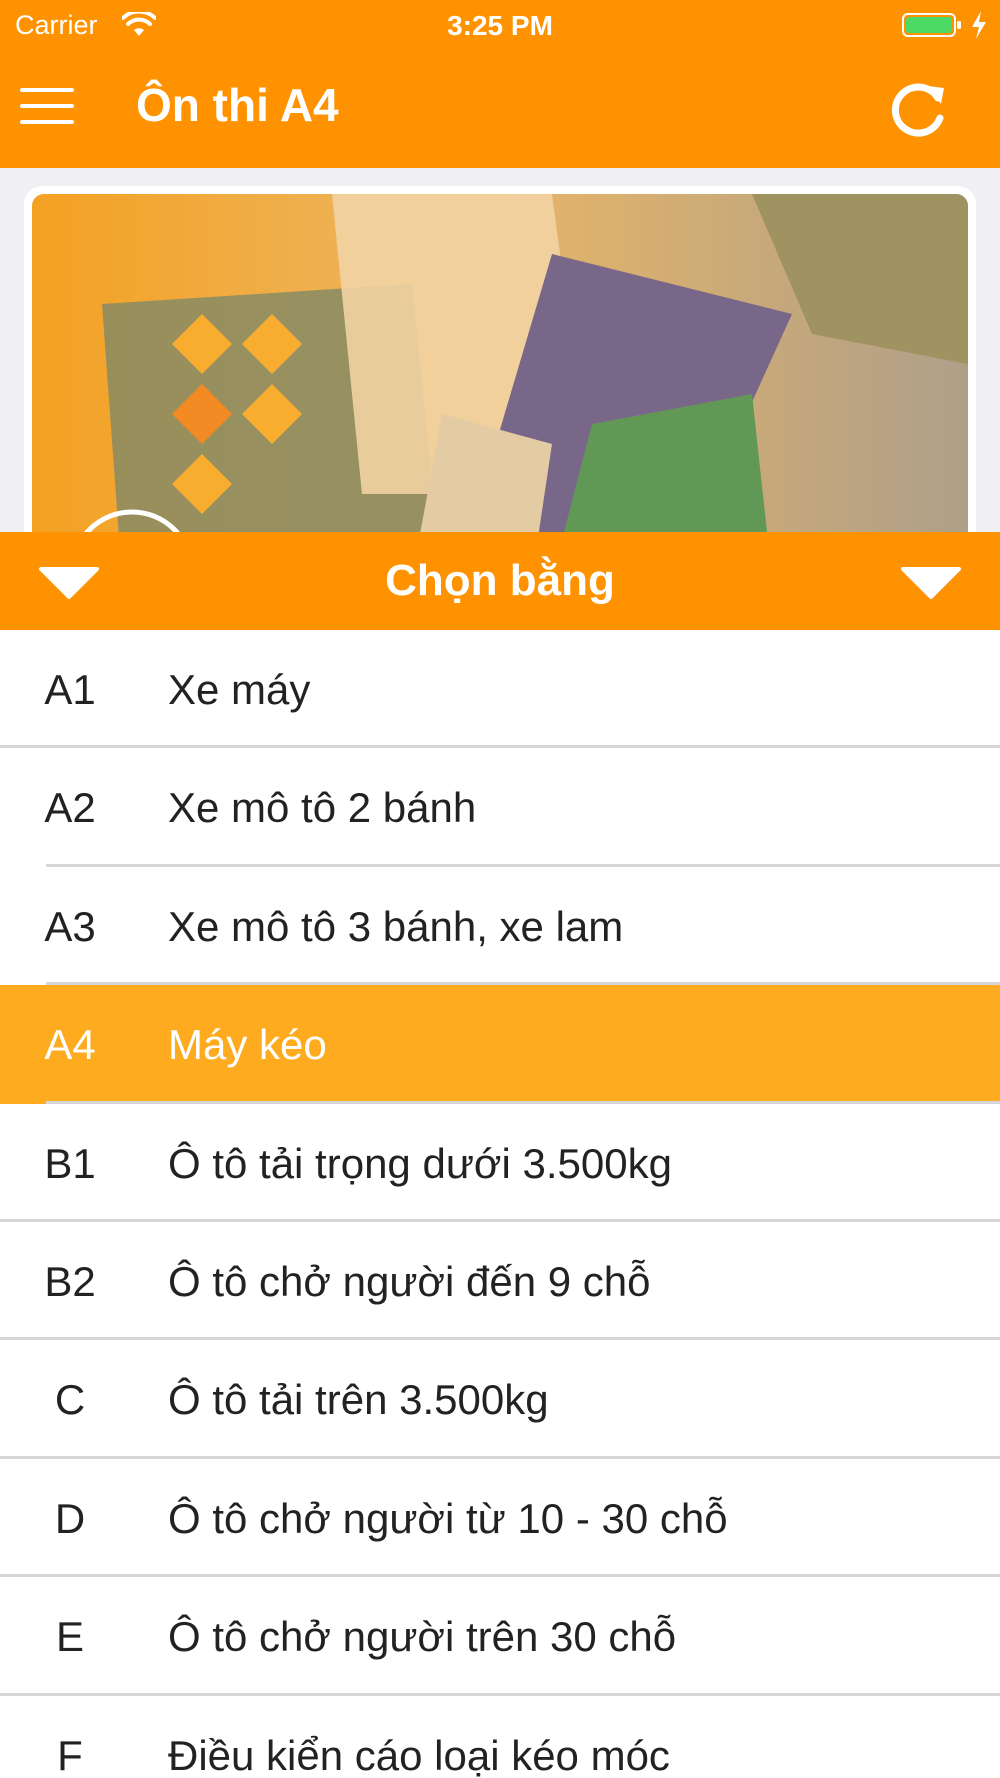 The width and height of the screenshot is (1000, 1778). What do you see at coordinates (419, 1754) in the screenshot?
I see `license-description: Điều kiển cáo loại kéo móc` at bounding box center [419, 1754].